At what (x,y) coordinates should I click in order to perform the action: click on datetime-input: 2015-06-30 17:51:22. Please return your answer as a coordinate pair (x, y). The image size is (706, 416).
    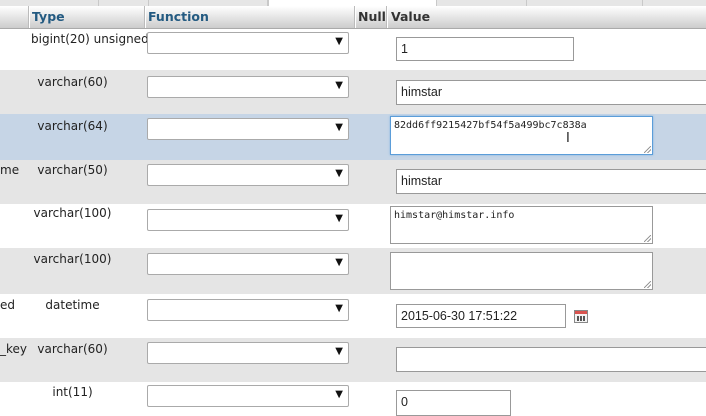
    Looking at the image, I should click on (481, 316).